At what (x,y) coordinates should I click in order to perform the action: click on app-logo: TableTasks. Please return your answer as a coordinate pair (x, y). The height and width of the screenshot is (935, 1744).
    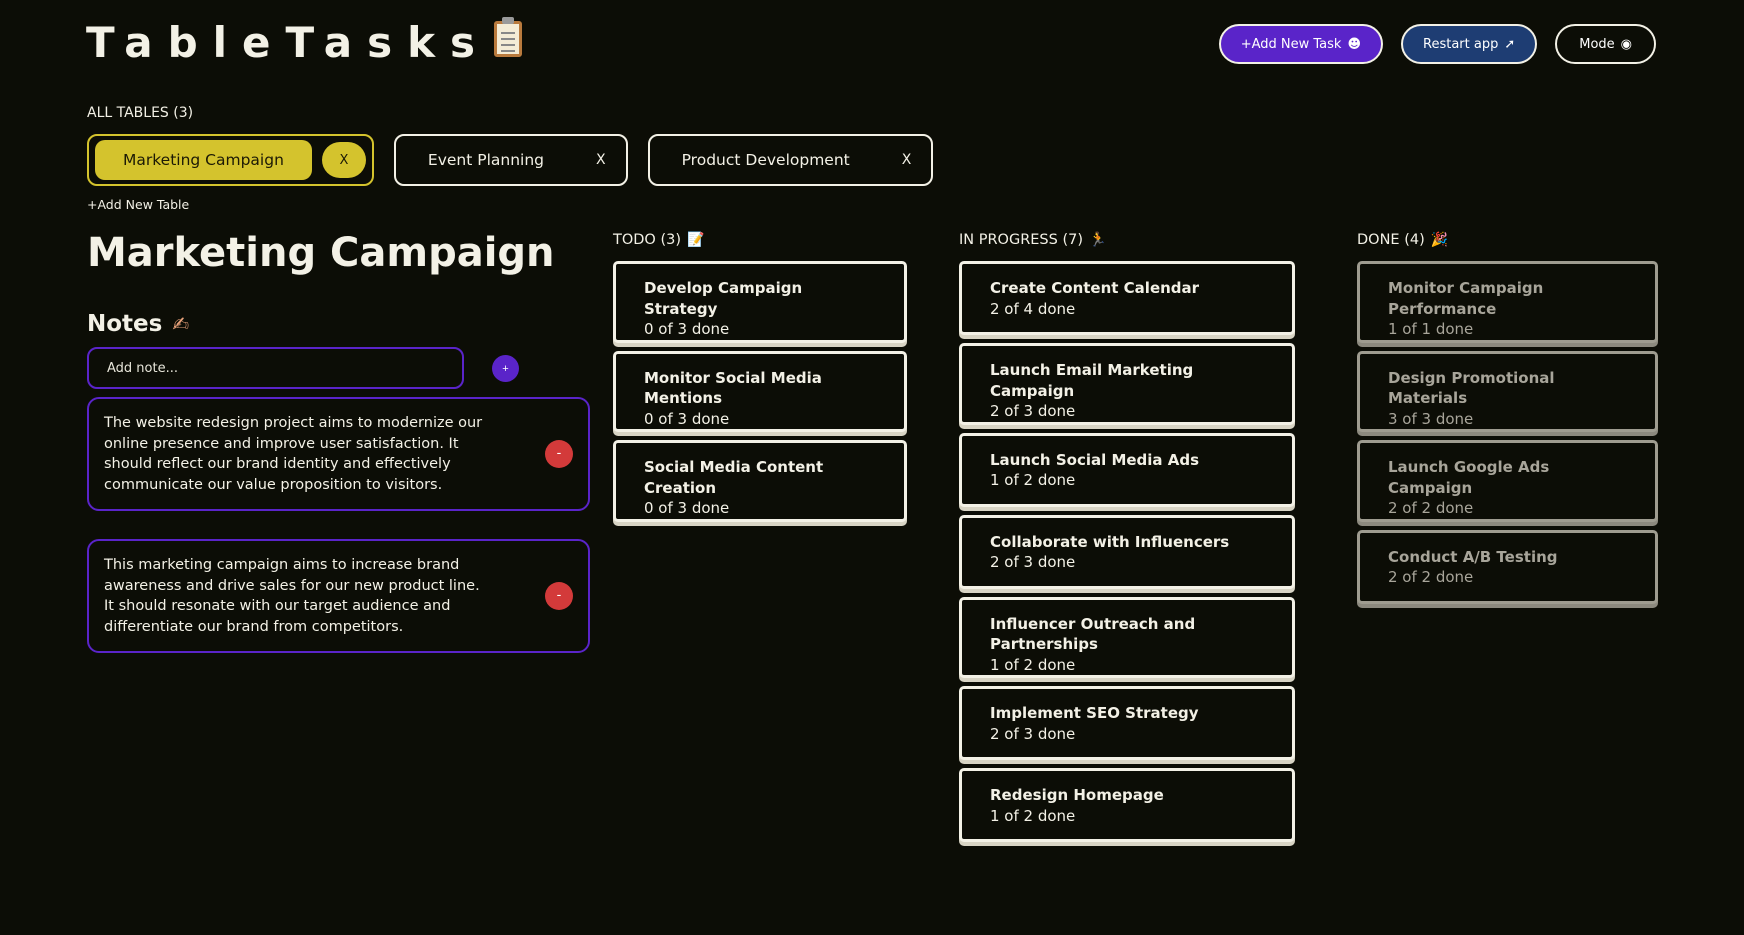
    Looking at the image, I should click on (304, 42).